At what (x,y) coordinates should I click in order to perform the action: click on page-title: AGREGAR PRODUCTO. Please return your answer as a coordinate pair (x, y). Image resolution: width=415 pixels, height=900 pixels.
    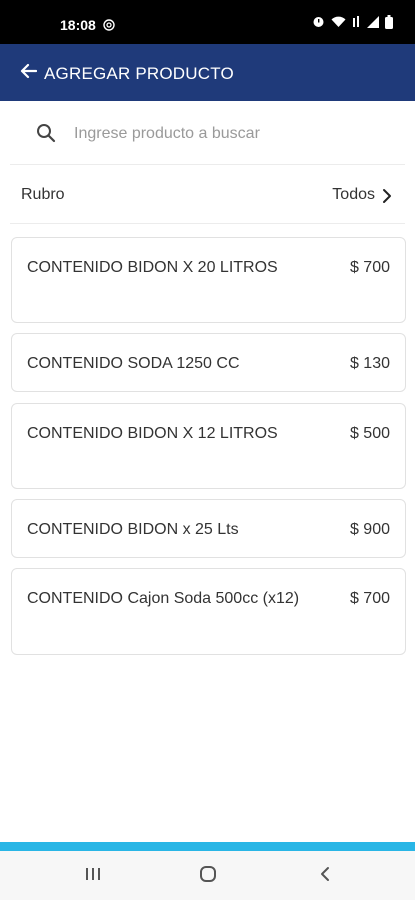
    Looking at the image, I should click on (139, 73).